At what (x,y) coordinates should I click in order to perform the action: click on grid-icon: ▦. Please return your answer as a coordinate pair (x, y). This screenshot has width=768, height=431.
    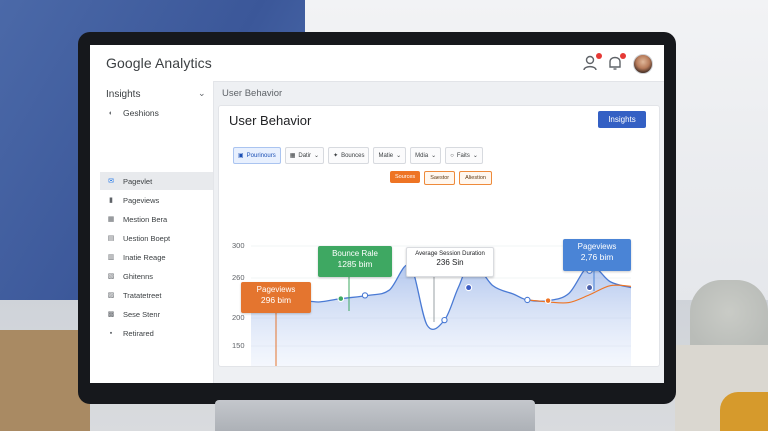
    Looking at the image, I should click on (111, 219).